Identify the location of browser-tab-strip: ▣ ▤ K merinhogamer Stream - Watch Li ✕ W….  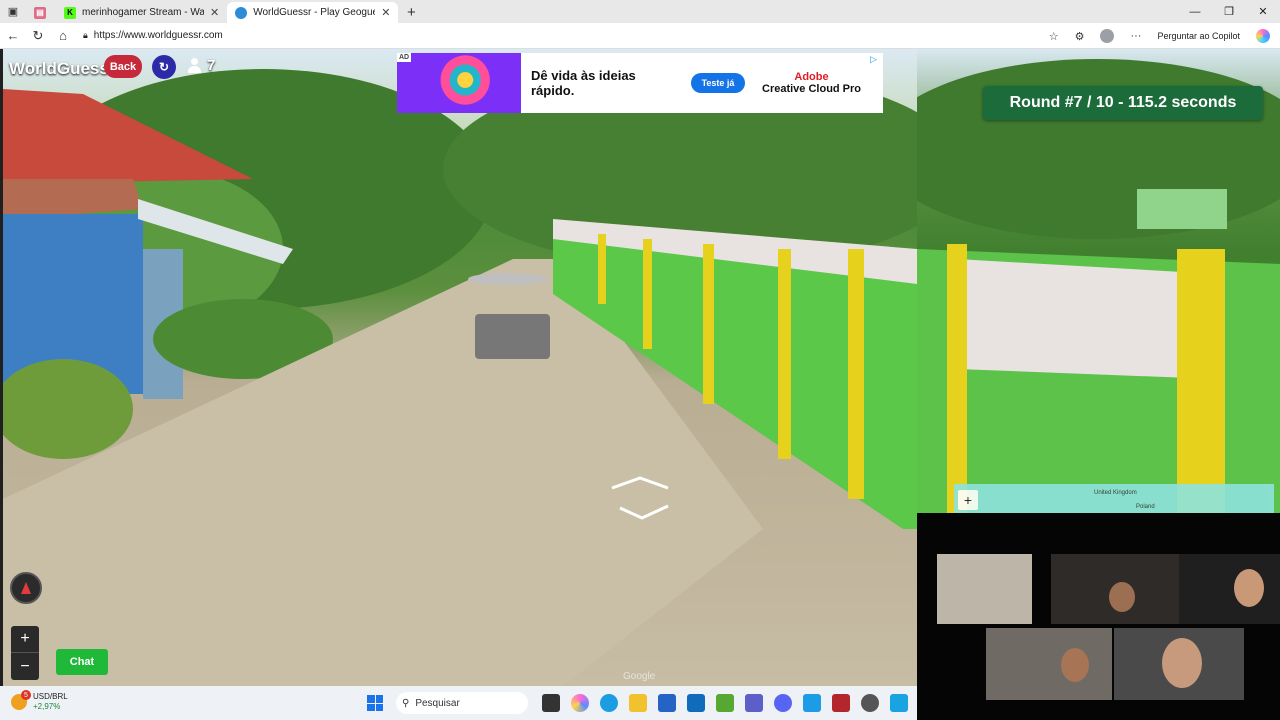
(640, 11).